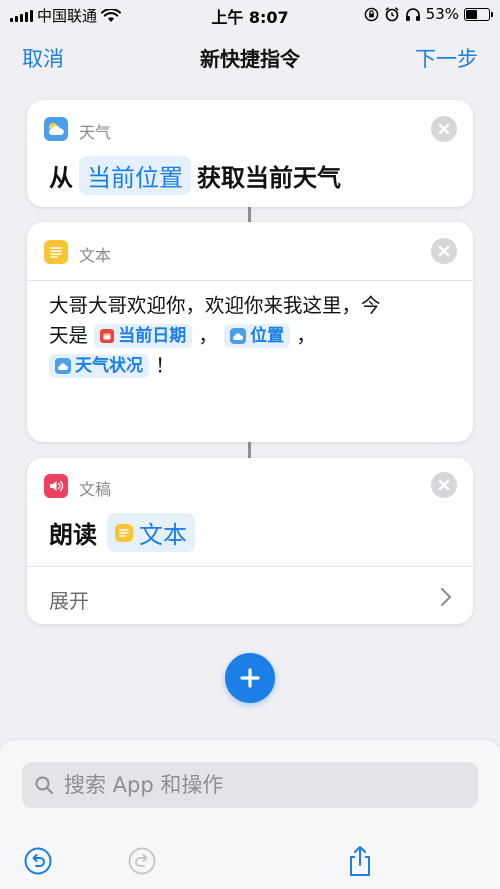  I want to click on undo-button, so click(38, 861).